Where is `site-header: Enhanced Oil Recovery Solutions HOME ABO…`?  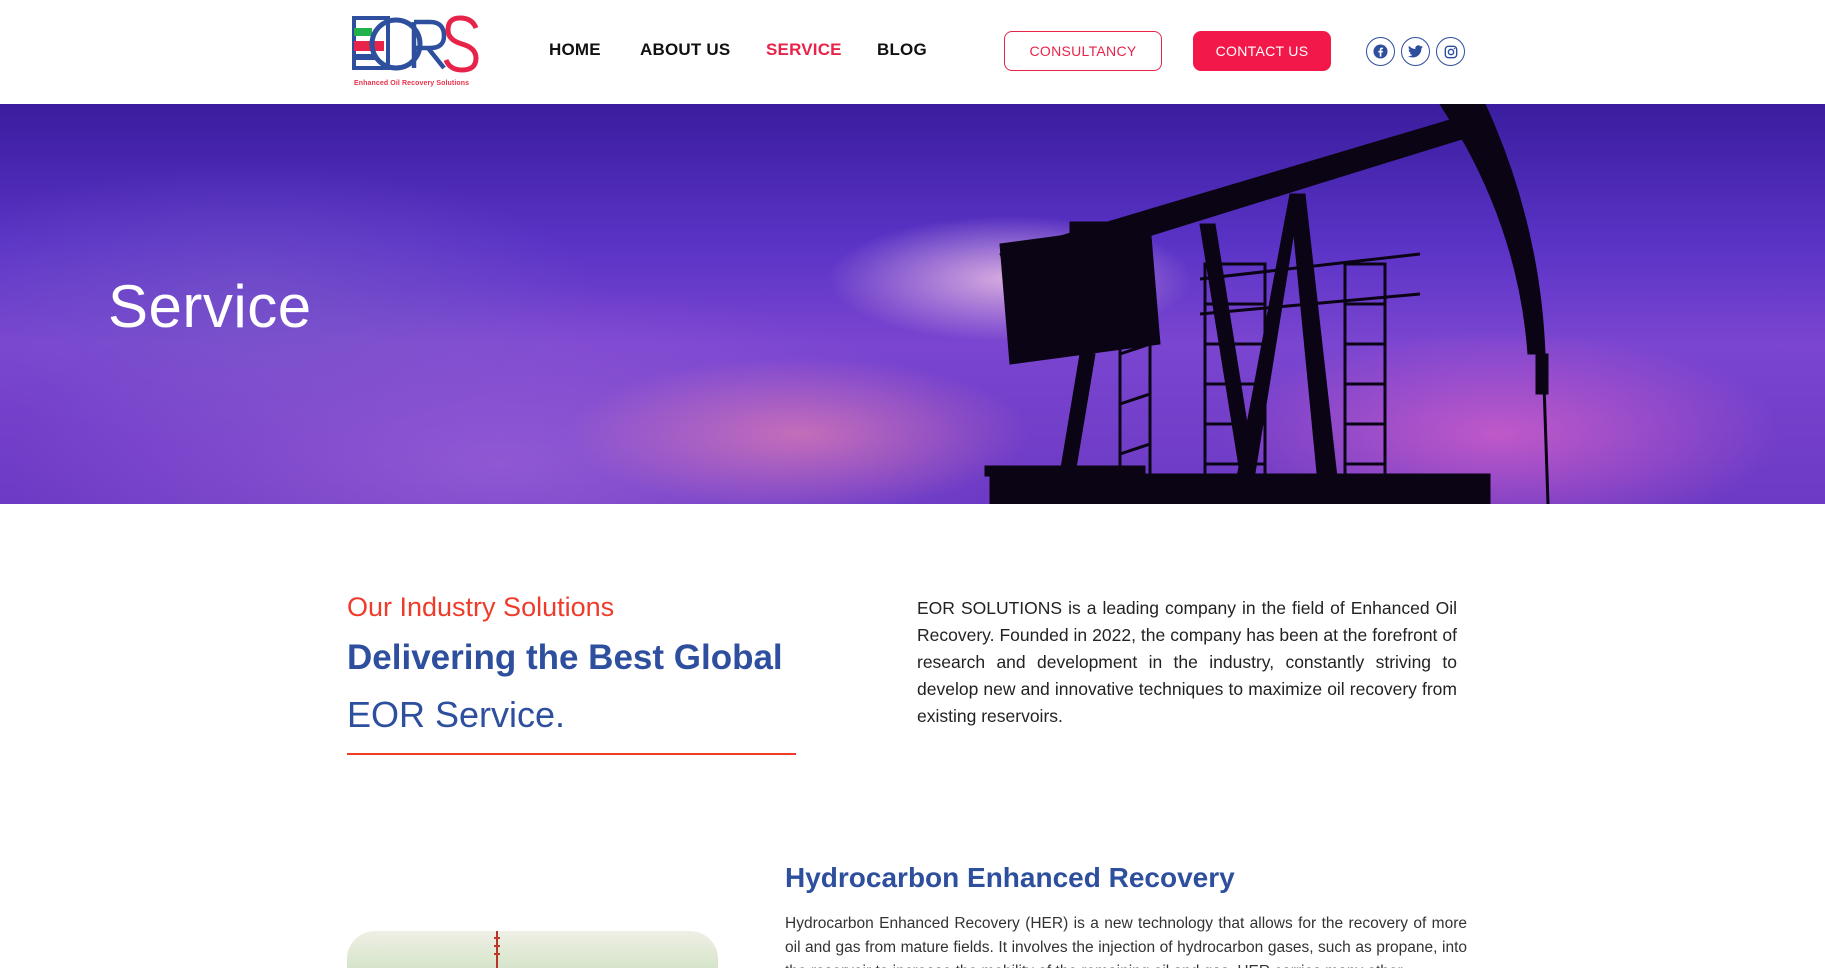
site-header: Enhanced Oil Recovery Solutions HOME ABO… is located at coordinates (912, 52).